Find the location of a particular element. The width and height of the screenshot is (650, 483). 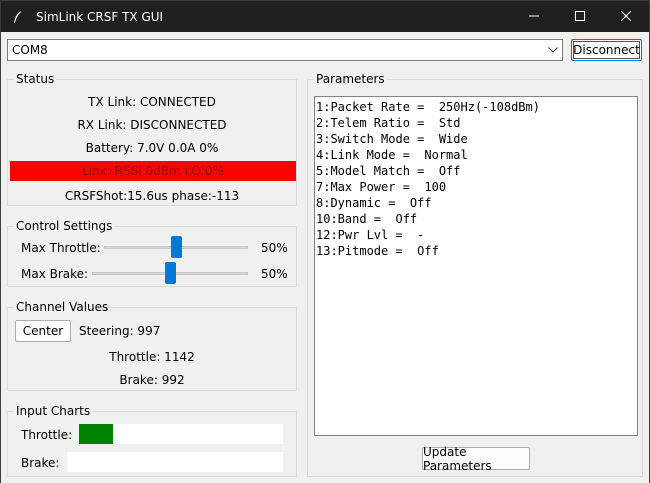

status-group-label: Status is located at coordinates (35, 79).